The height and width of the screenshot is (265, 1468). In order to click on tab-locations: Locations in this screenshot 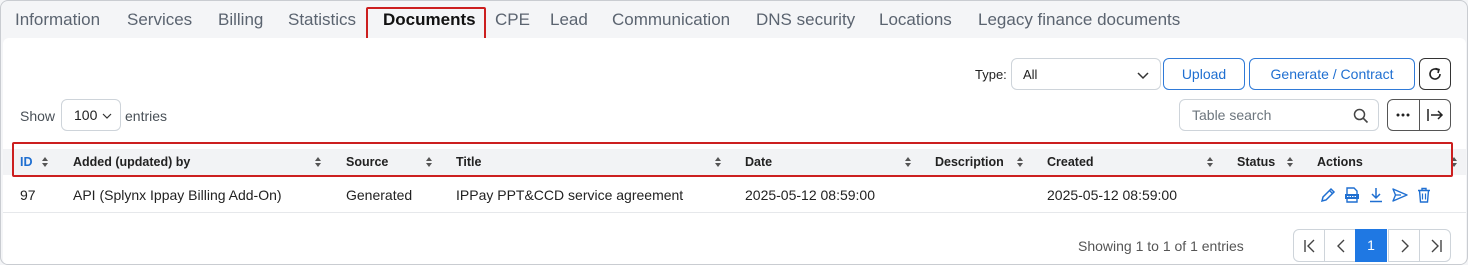, I will do `click(915, 20)`.